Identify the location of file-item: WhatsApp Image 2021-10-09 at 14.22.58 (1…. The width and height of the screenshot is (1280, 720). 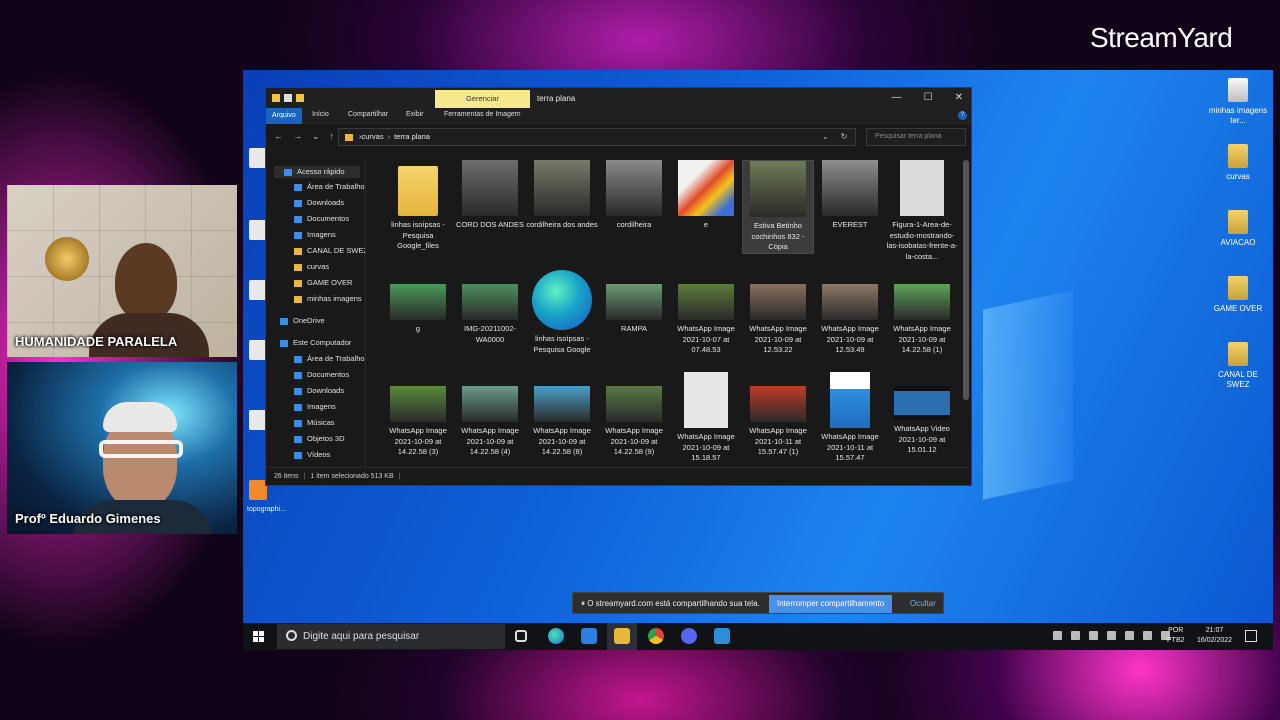
(922, 313).